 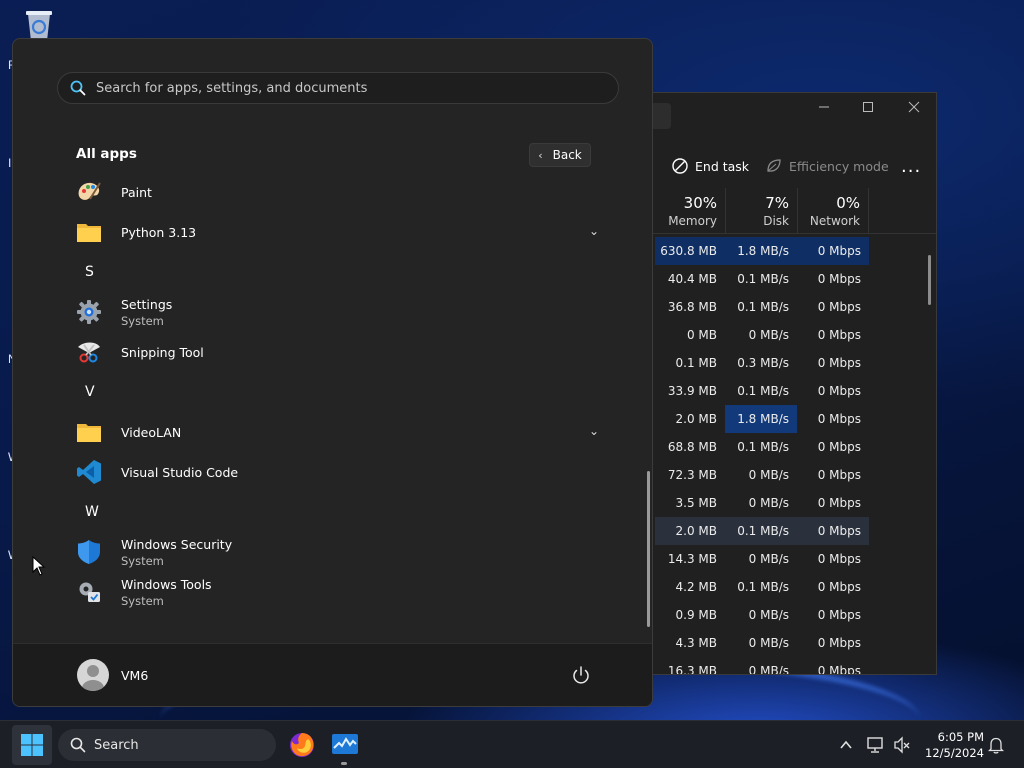 I want to click on end-task-icon, so click(x=680, y=166).